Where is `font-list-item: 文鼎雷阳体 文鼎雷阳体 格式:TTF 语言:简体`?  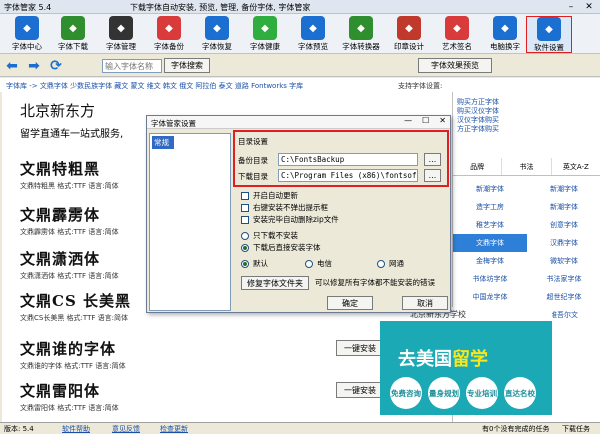
font-list-item: 文鼎雷阳体 文鼎雷阳体 格式:TTF 语言:简体 is located at coordinates (85, 396).